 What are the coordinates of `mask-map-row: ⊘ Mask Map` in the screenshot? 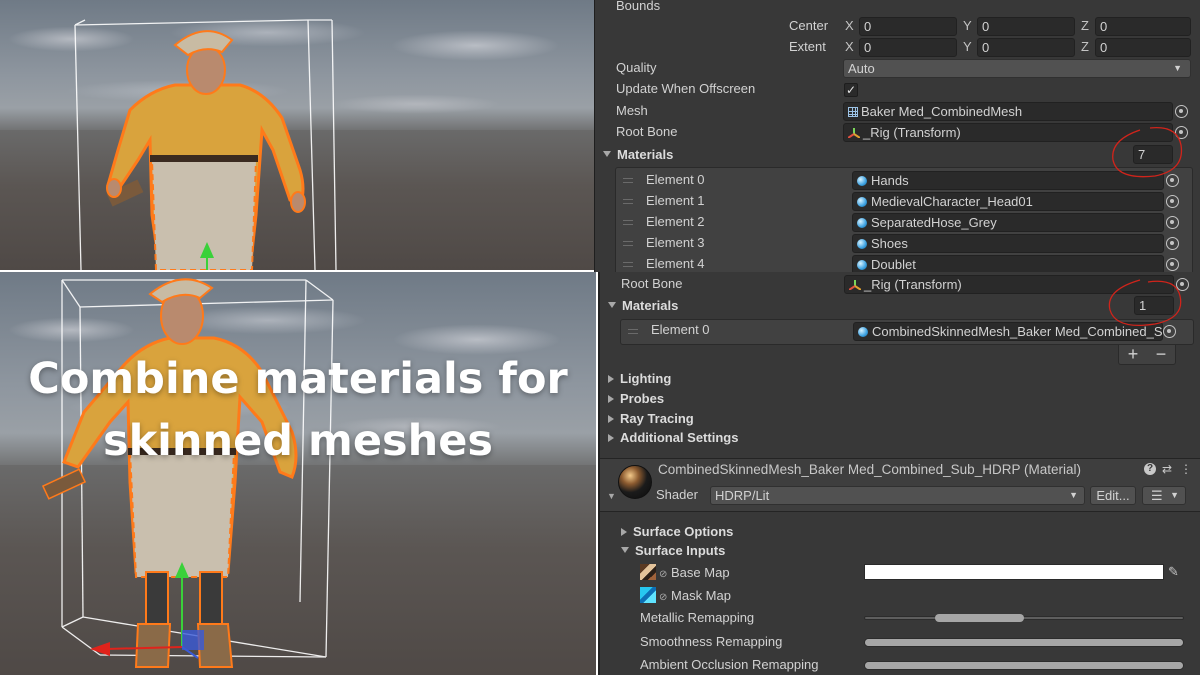 It's located at (695, 596).